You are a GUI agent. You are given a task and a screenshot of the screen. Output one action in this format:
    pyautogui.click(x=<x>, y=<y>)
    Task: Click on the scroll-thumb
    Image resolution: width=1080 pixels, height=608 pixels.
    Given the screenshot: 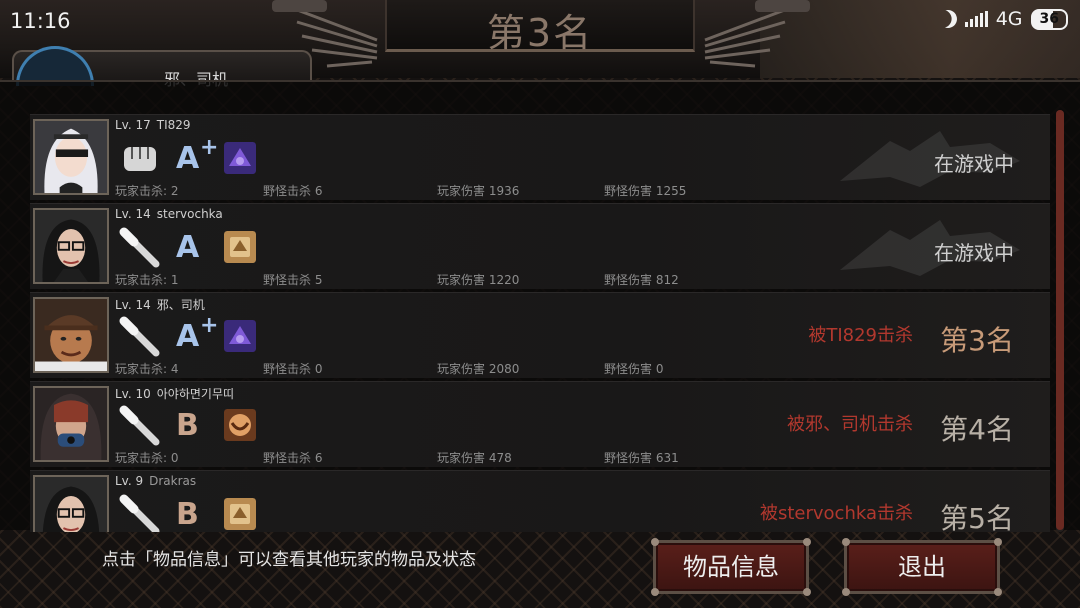 What is the action you would take?
    pyautogui.click(x=1060, y=320)
    